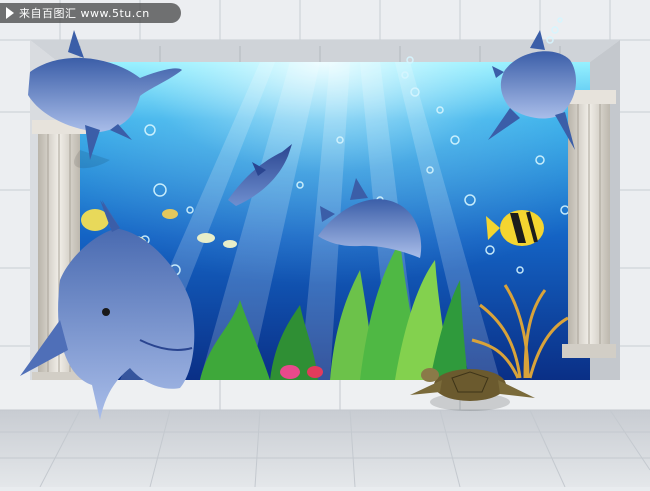 This screenshot has width=650, height=491. Describe the element at coordinates (84, 13) in the screenshot. I see `watermark-text: 来自百图汇 www.5tu.cn` at that location.